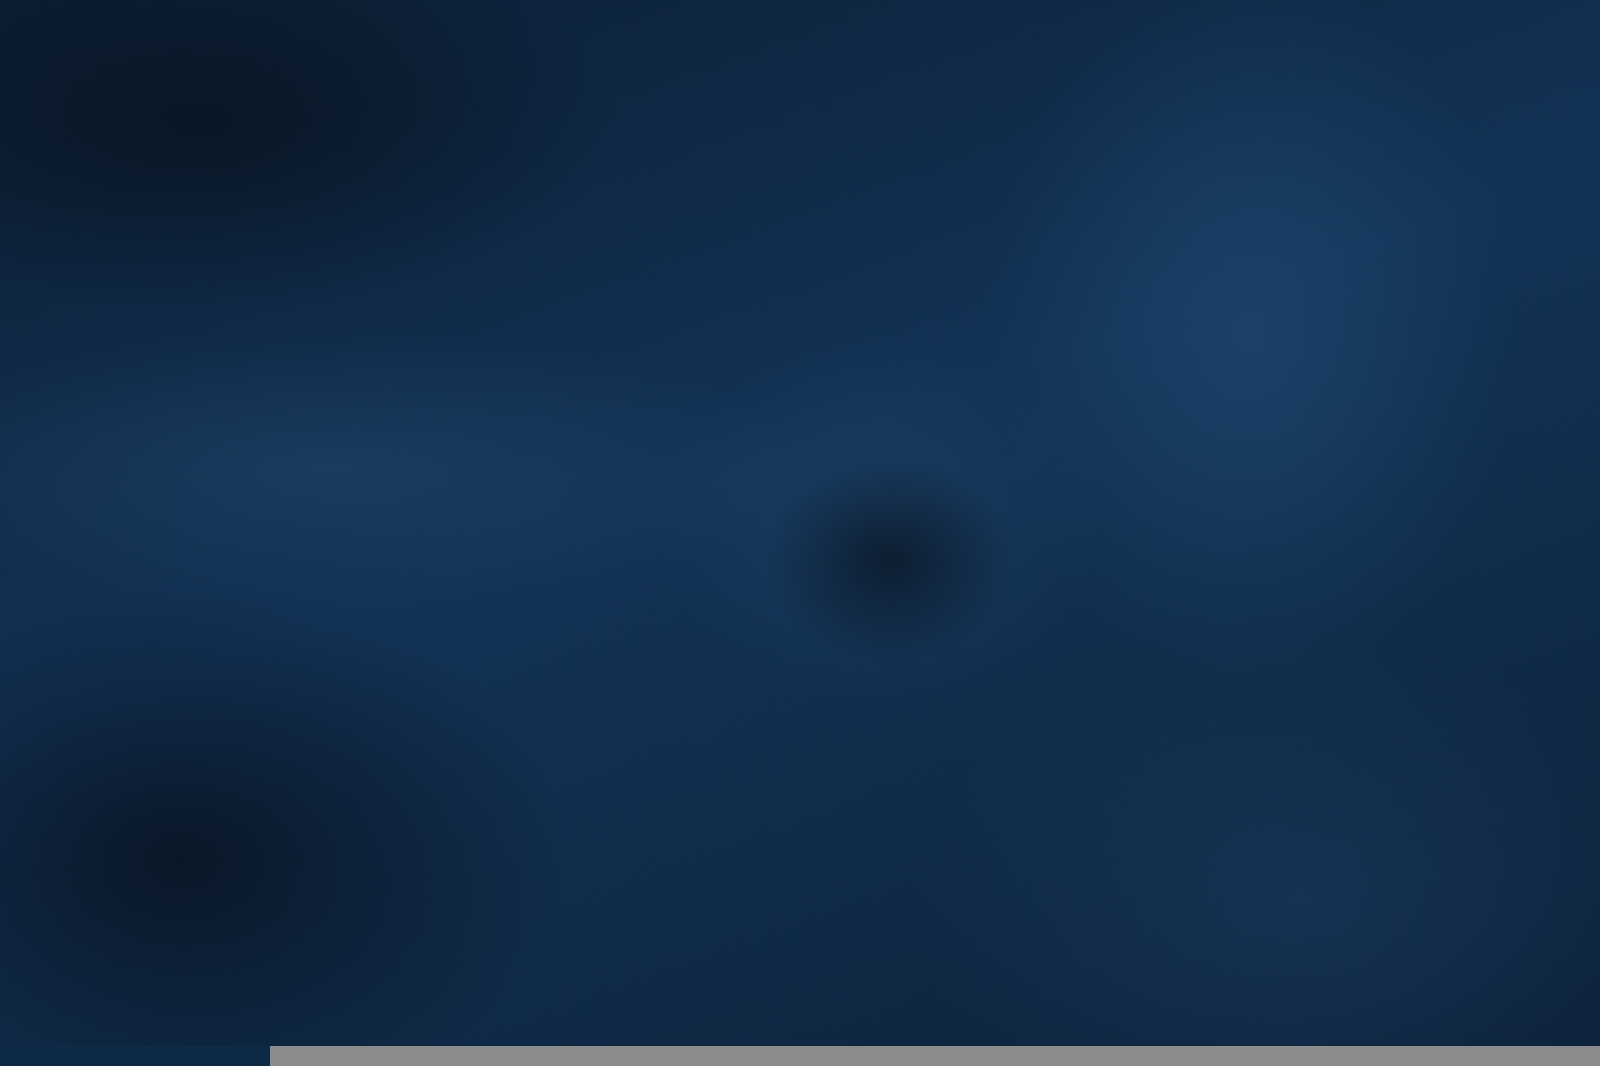 This screenshot has width=1600, height=1066. What do you see at coordinates (135, 1056) in the screenshot?
I see `bottom-strip-dark-segment` at bounding box center [135, 1056].